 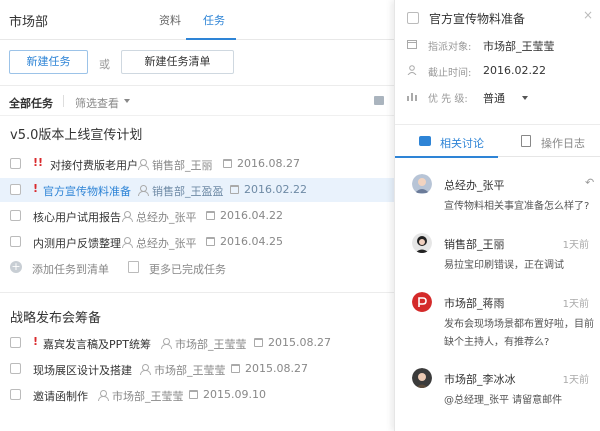 I want to click on task-row: 邀请函制作 市场部_王莹莹 2015.09.10, so click(x=197, y=395).